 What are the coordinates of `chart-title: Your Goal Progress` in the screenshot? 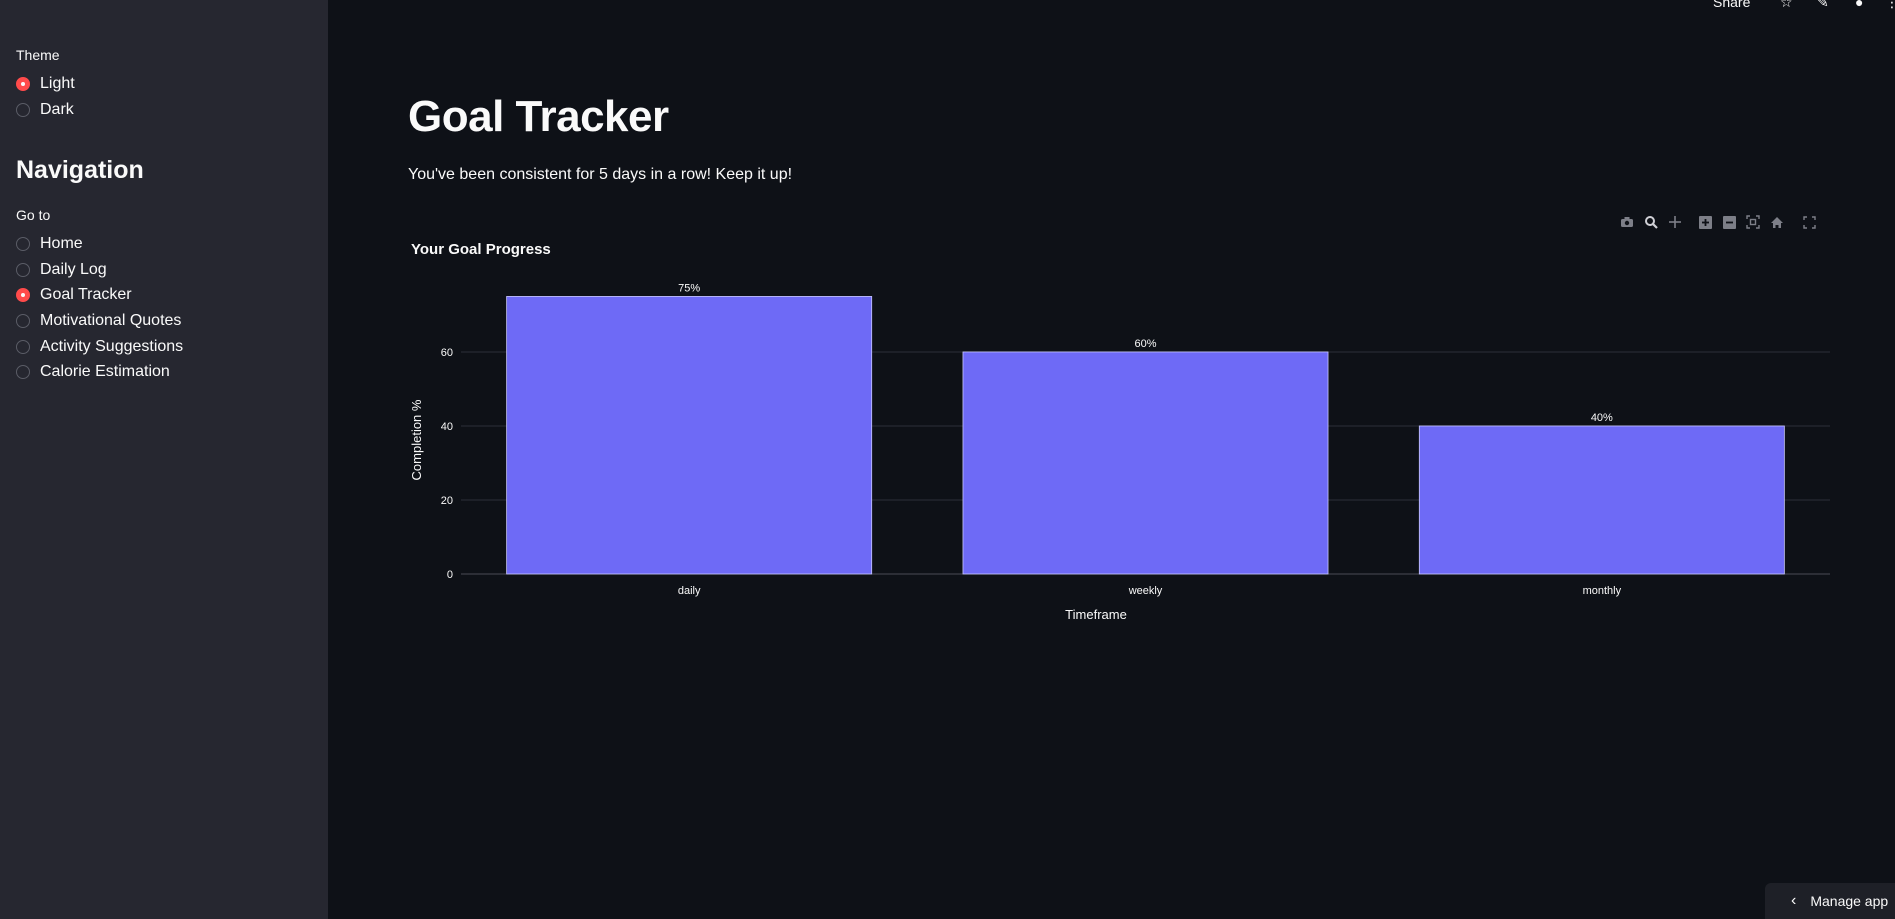 It's located at (481, 249).